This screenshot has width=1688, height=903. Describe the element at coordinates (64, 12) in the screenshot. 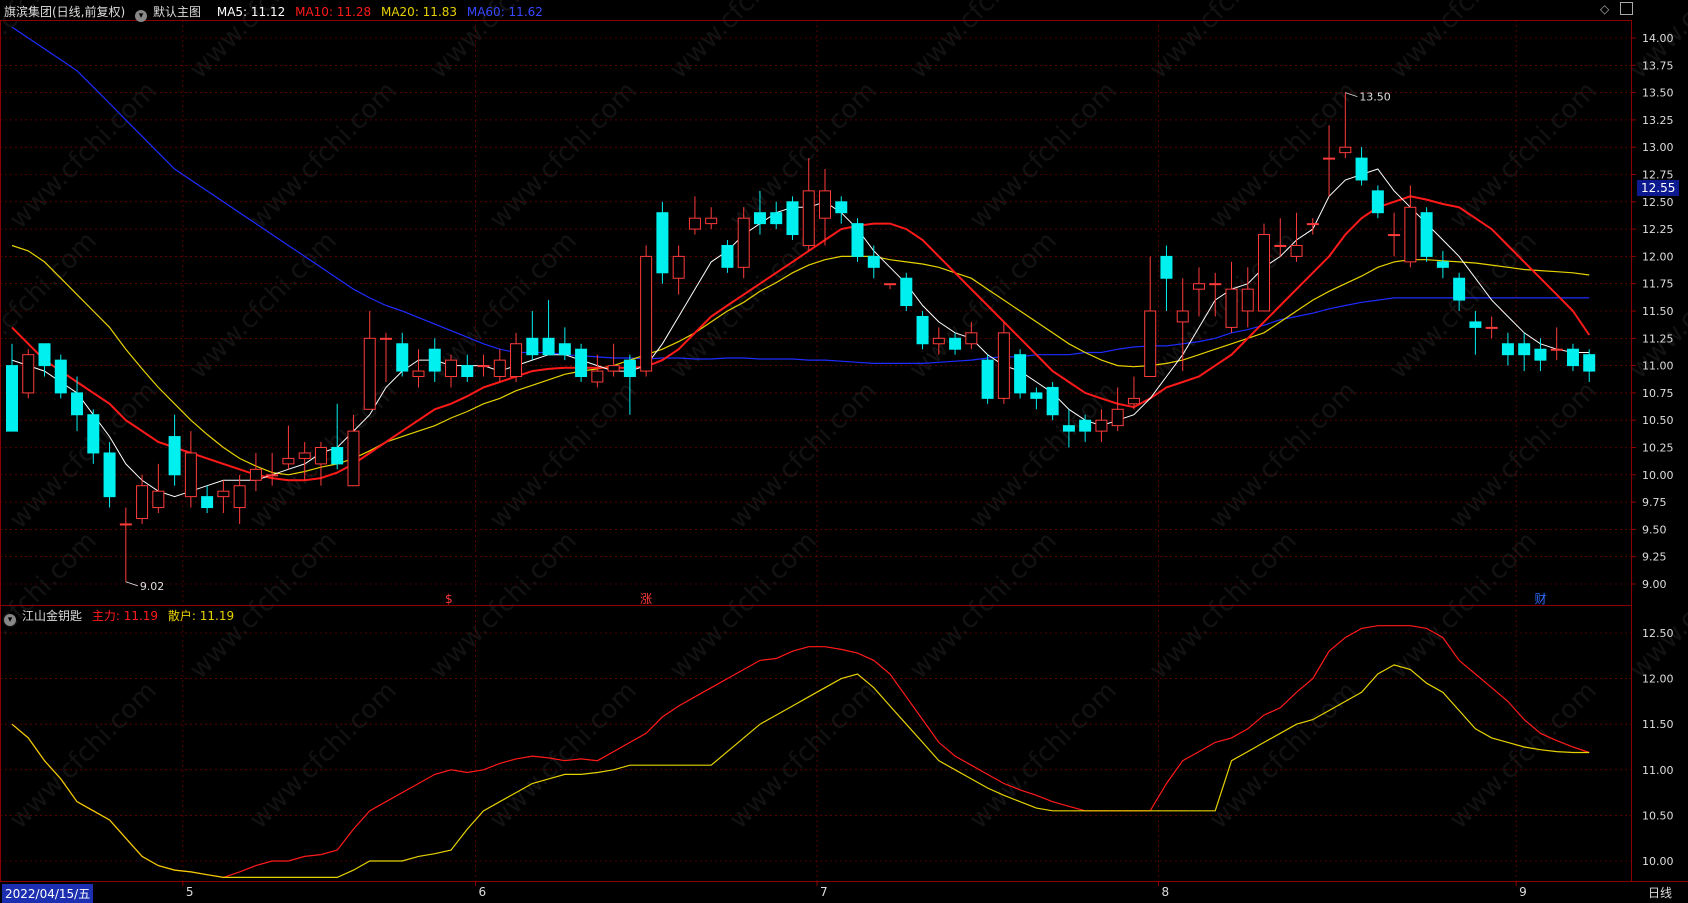

I see `stock-title: 旗滨集团(日线,前复权)` at that location.